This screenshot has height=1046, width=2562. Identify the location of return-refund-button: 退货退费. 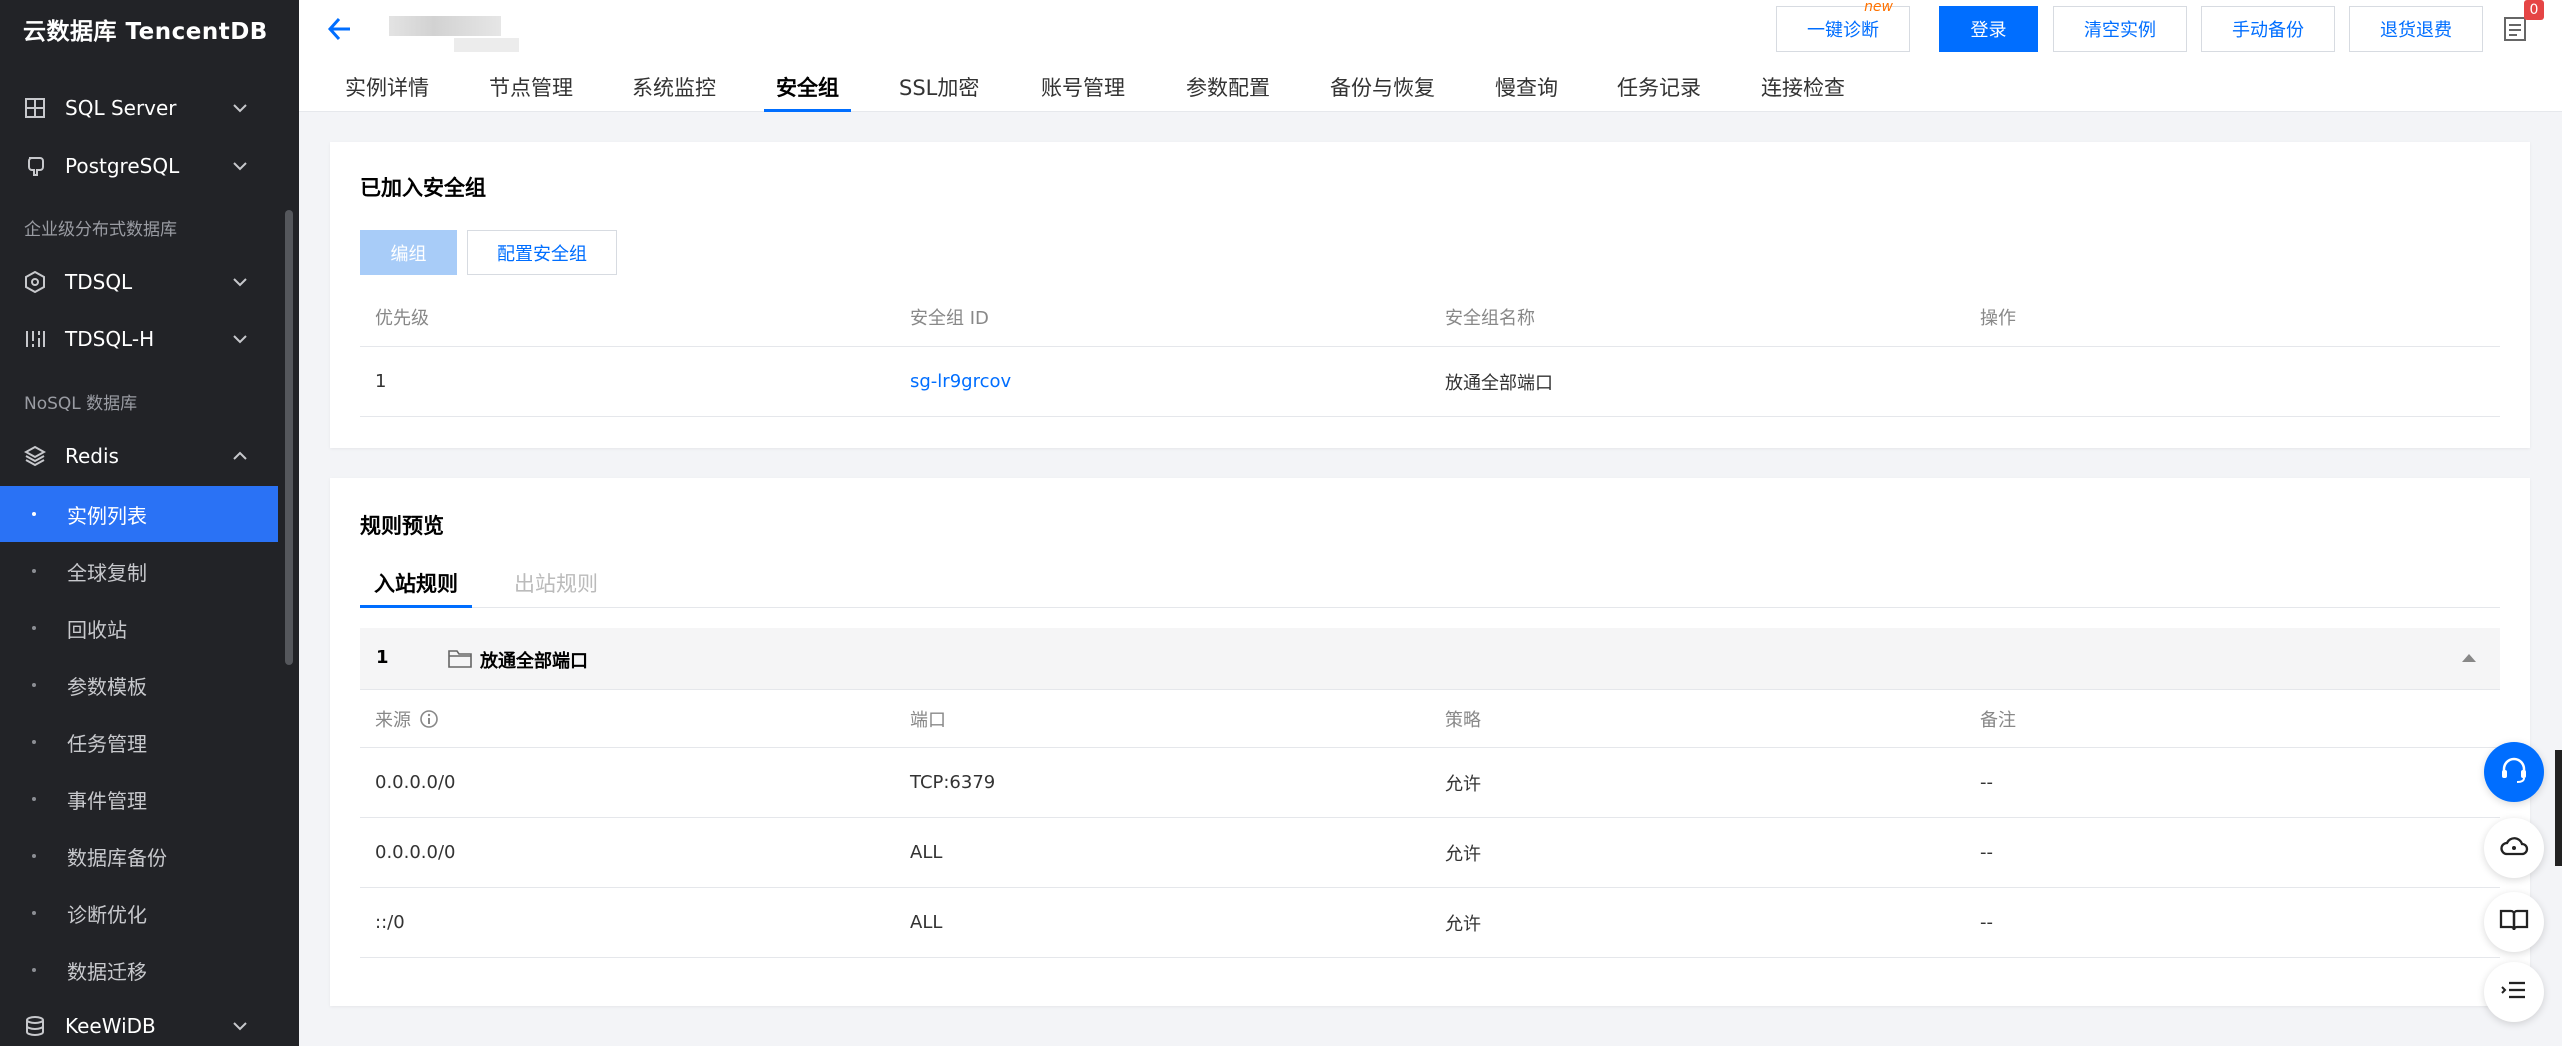
(2416, 29).